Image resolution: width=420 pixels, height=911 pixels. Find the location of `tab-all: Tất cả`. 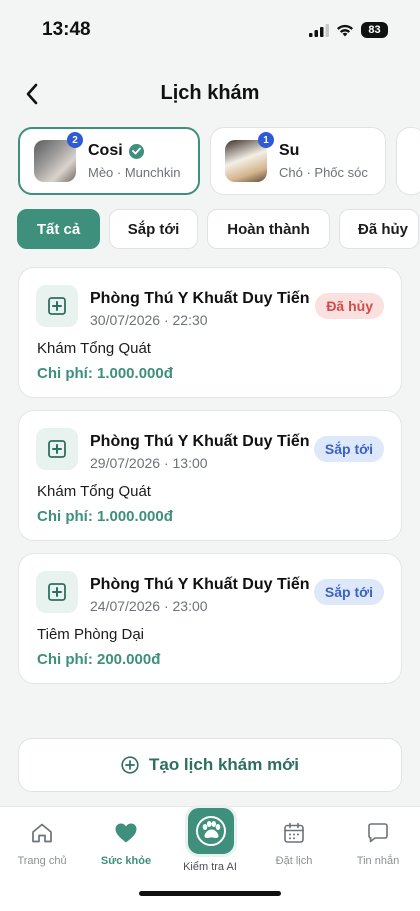

tab-all: Tất cả is located at coordinates (58, 229).